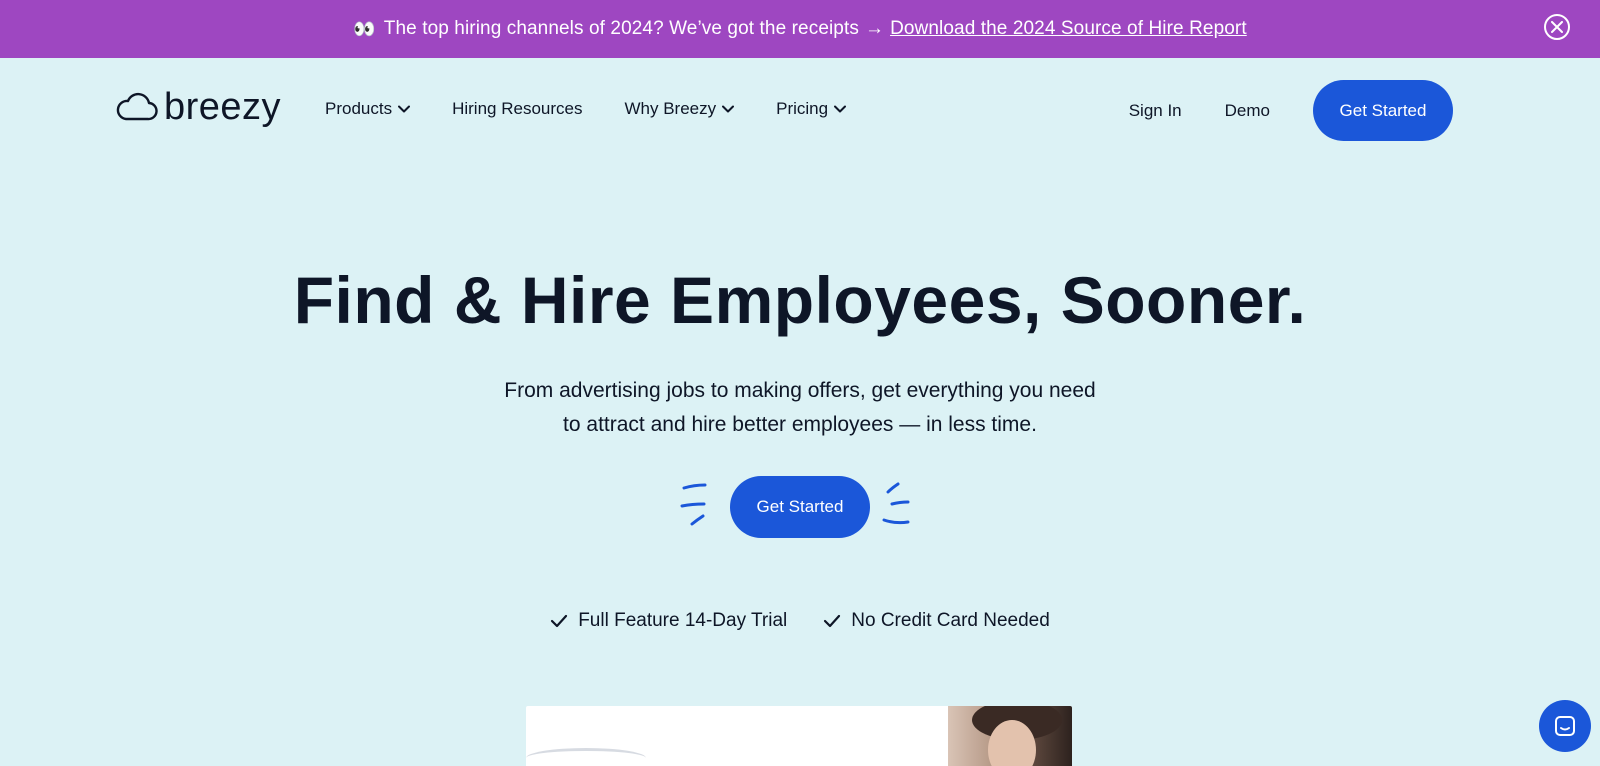  I want to click on trial-item: Full Feature 14-Day Trial, so click(668, 621).